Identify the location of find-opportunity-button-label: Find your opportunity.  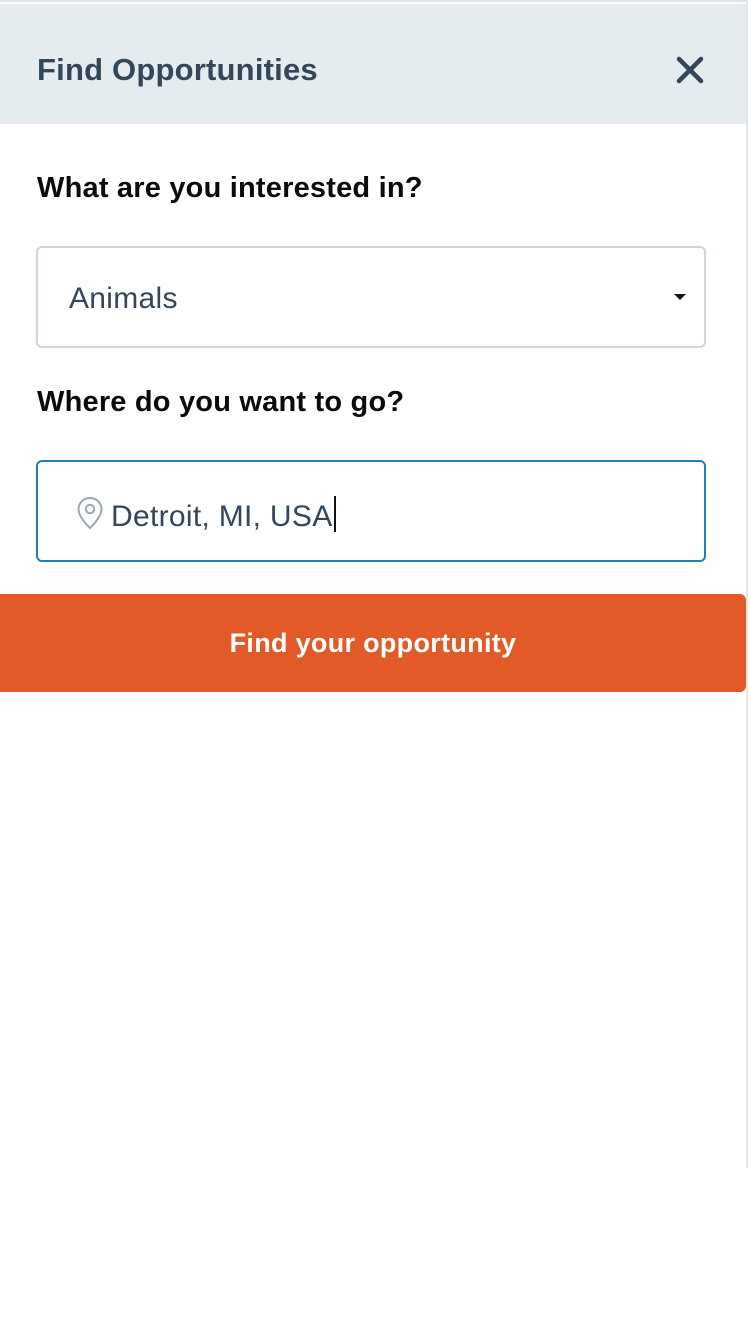
(373, 643).